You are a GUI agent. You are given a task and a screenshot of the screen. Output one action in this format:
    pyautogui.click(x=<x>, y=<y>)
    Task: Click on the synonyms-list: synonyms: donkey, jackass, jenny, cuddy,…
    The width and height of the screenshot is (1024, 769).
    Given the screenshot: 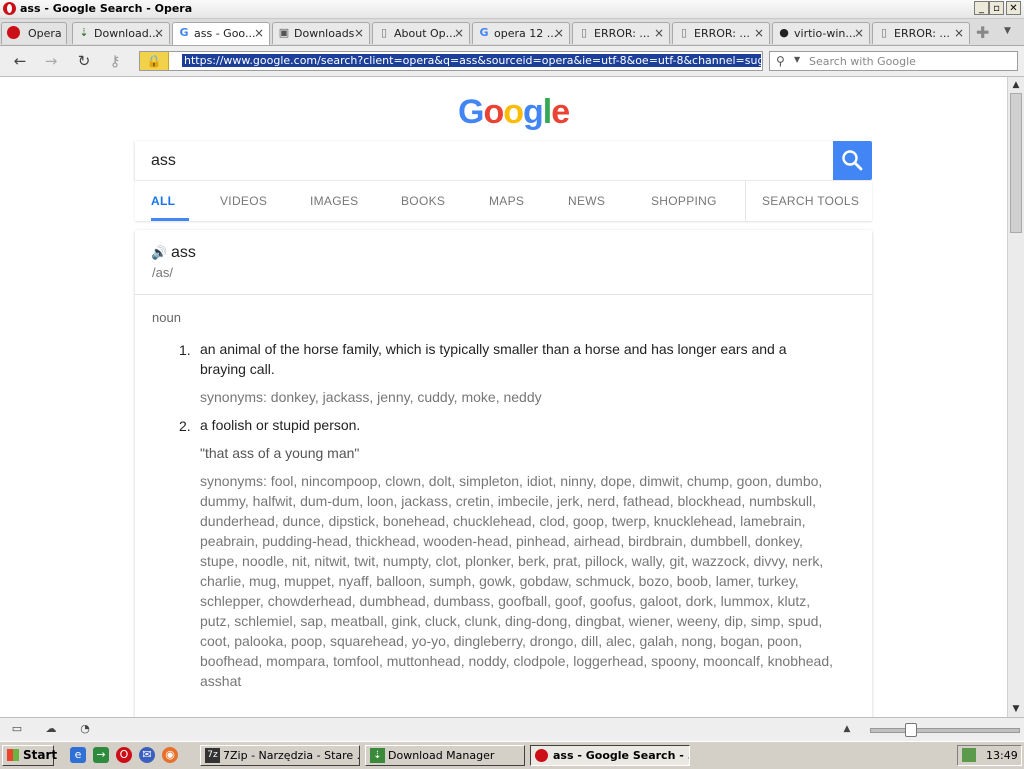 What is the action you would take?
    pyautogui.click(x=520, y=397)
    